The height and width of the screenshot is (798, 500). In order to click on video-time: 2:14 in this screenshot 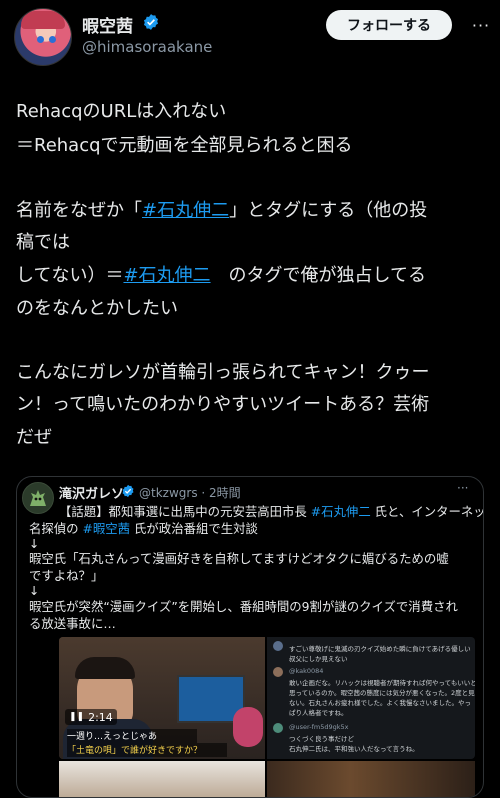, I will do `click(100, 717)`.